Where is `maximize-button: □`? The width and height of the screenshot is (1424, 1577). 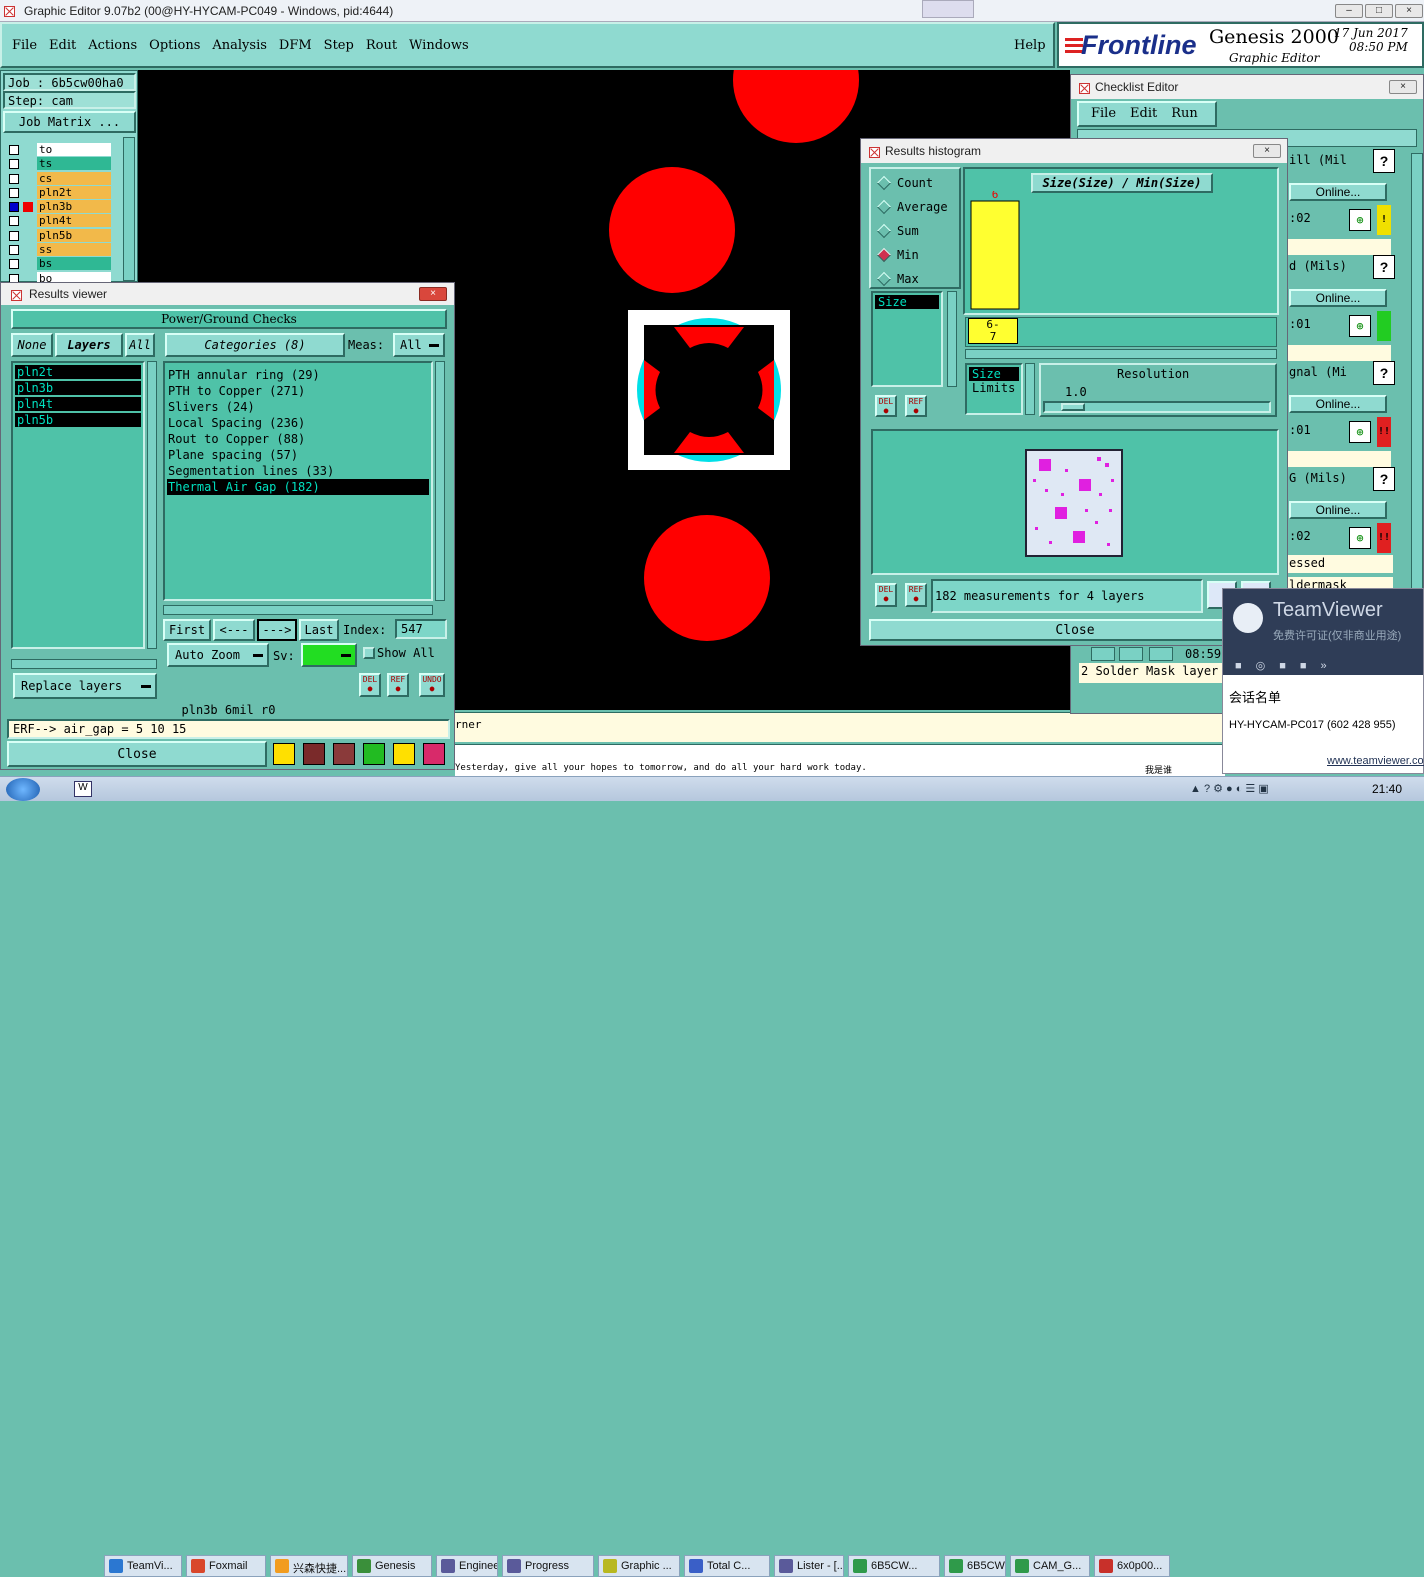 maximize-button: □ is located at coordinates (1379, 11).